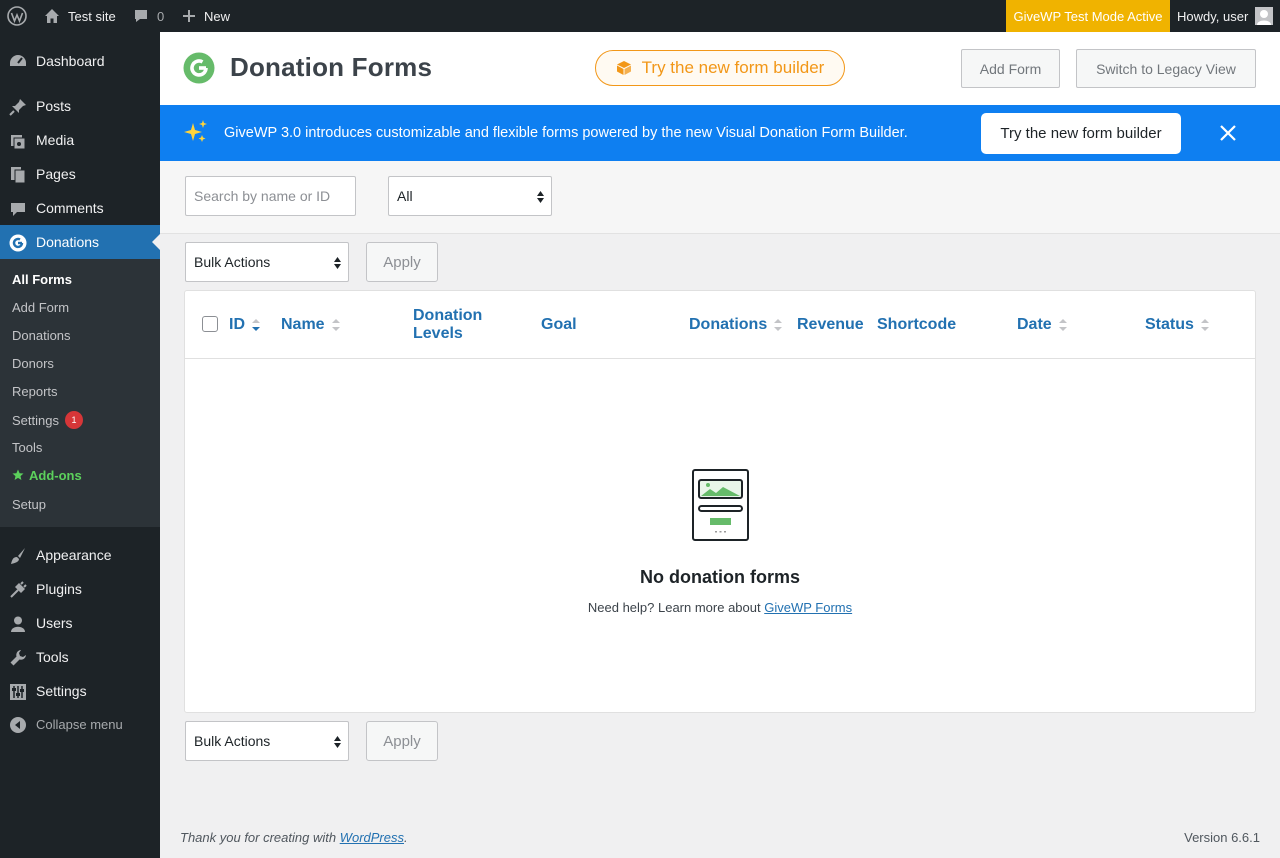  Describe the element at coordinates (80, 623) in the screenshot. I see `sidebar-item-users: Users` at that location.